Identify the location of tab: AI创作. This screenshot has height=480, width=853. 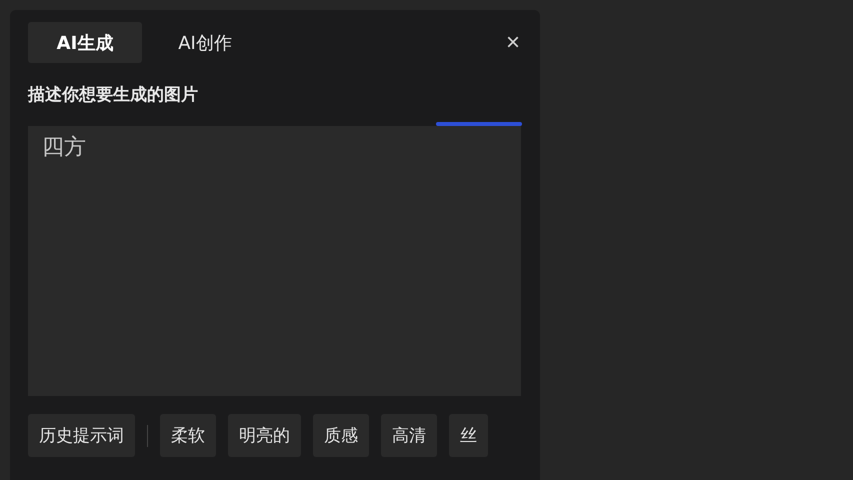
(205, 42).